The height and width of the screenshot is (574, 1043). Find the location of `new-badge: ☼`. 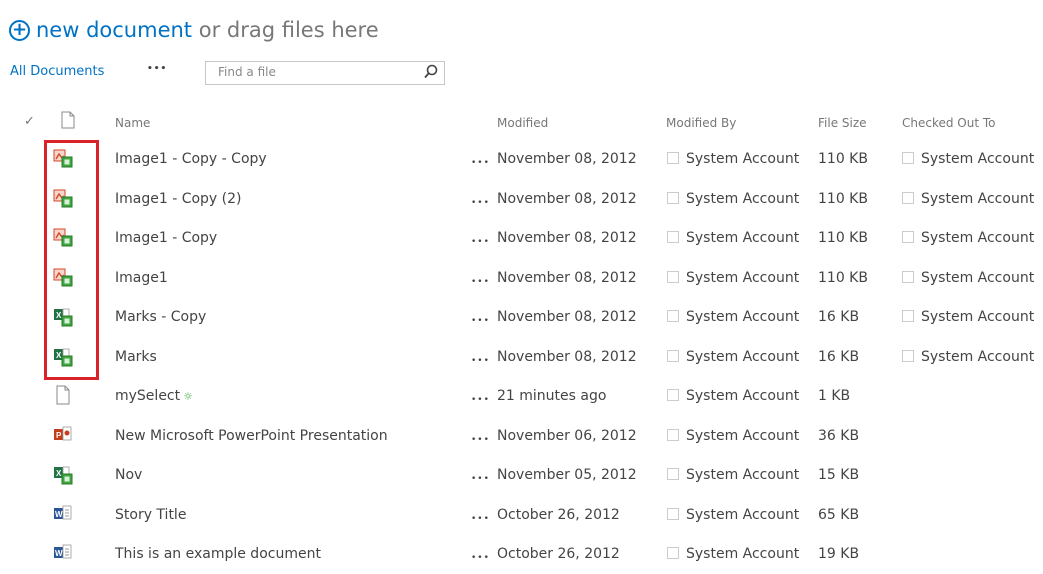

new-badge: ☼ is located at coordinates (188, 396).